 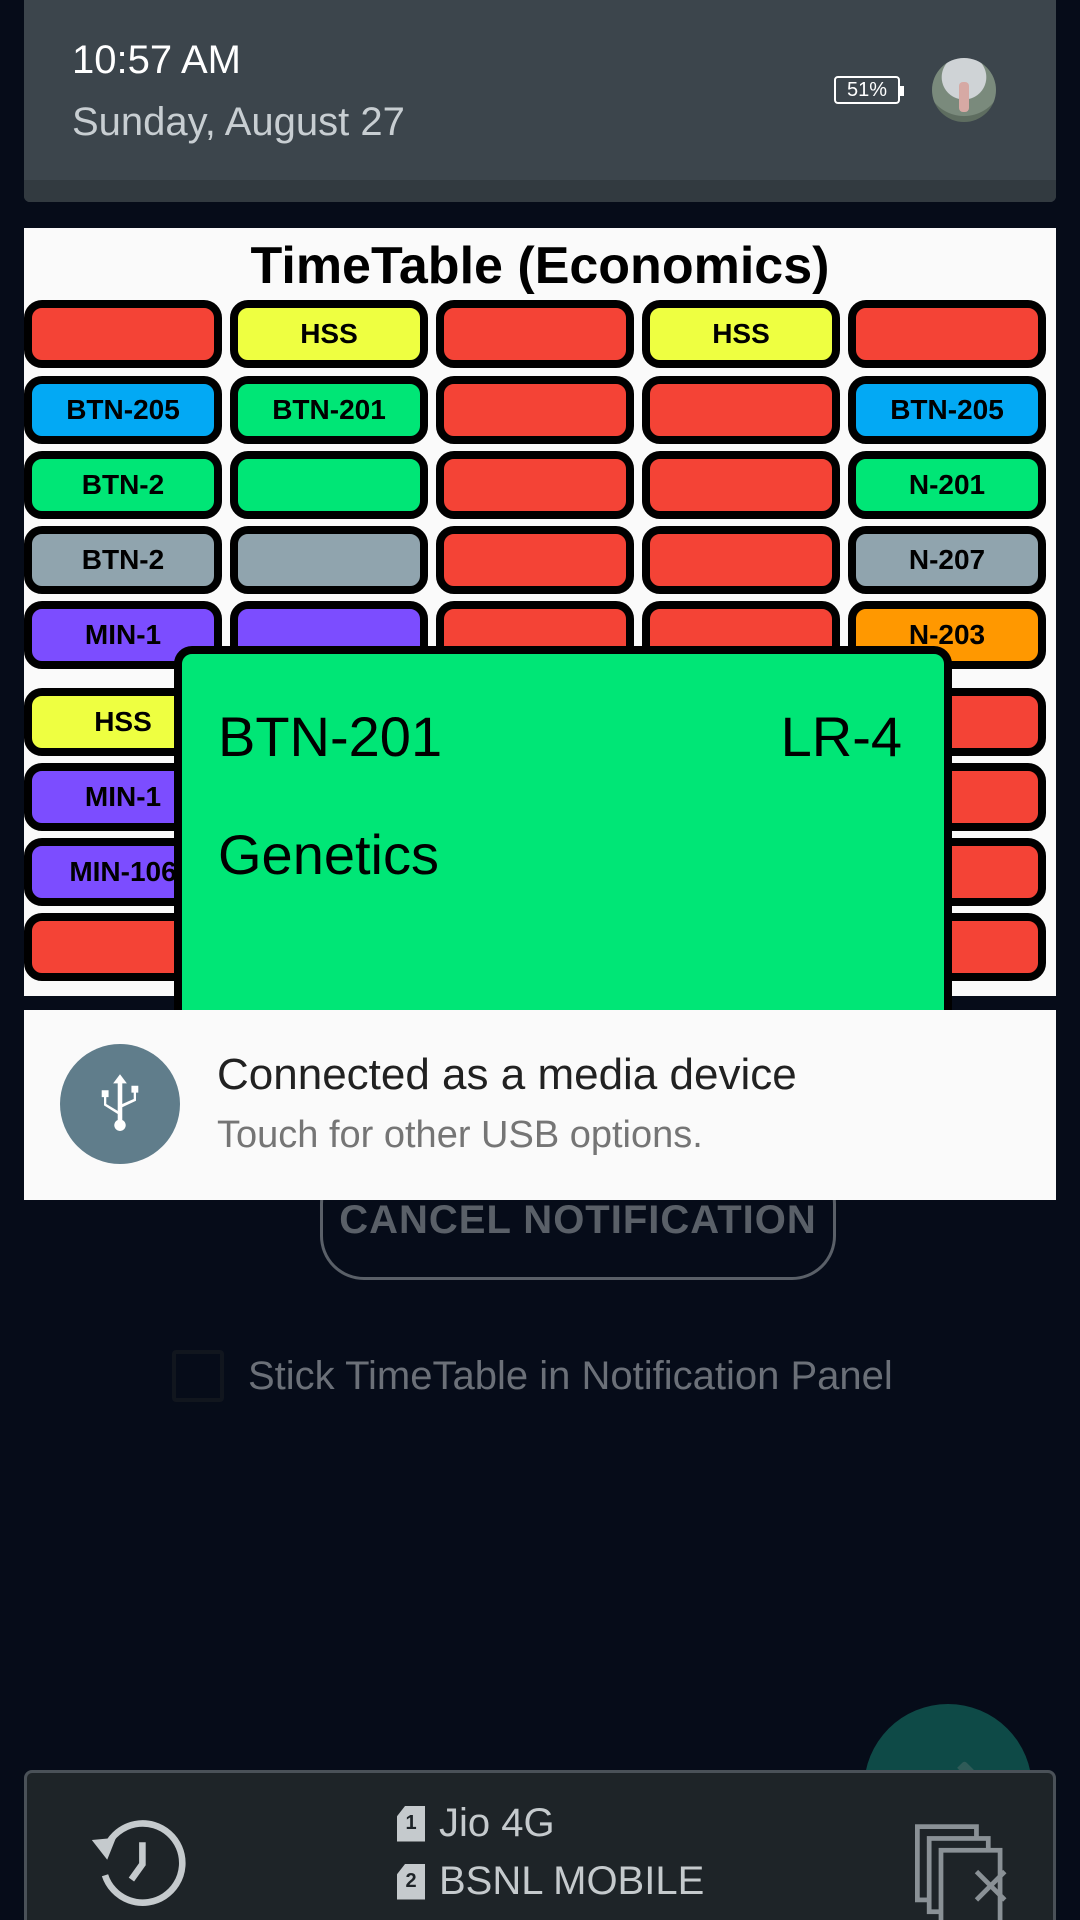 What do you see at coordinates (570, 1375) in the screenshot?
I see `stick-checkbox-label: Stick TimeTable in Notification Panel` at bounding box center [570, 1375].